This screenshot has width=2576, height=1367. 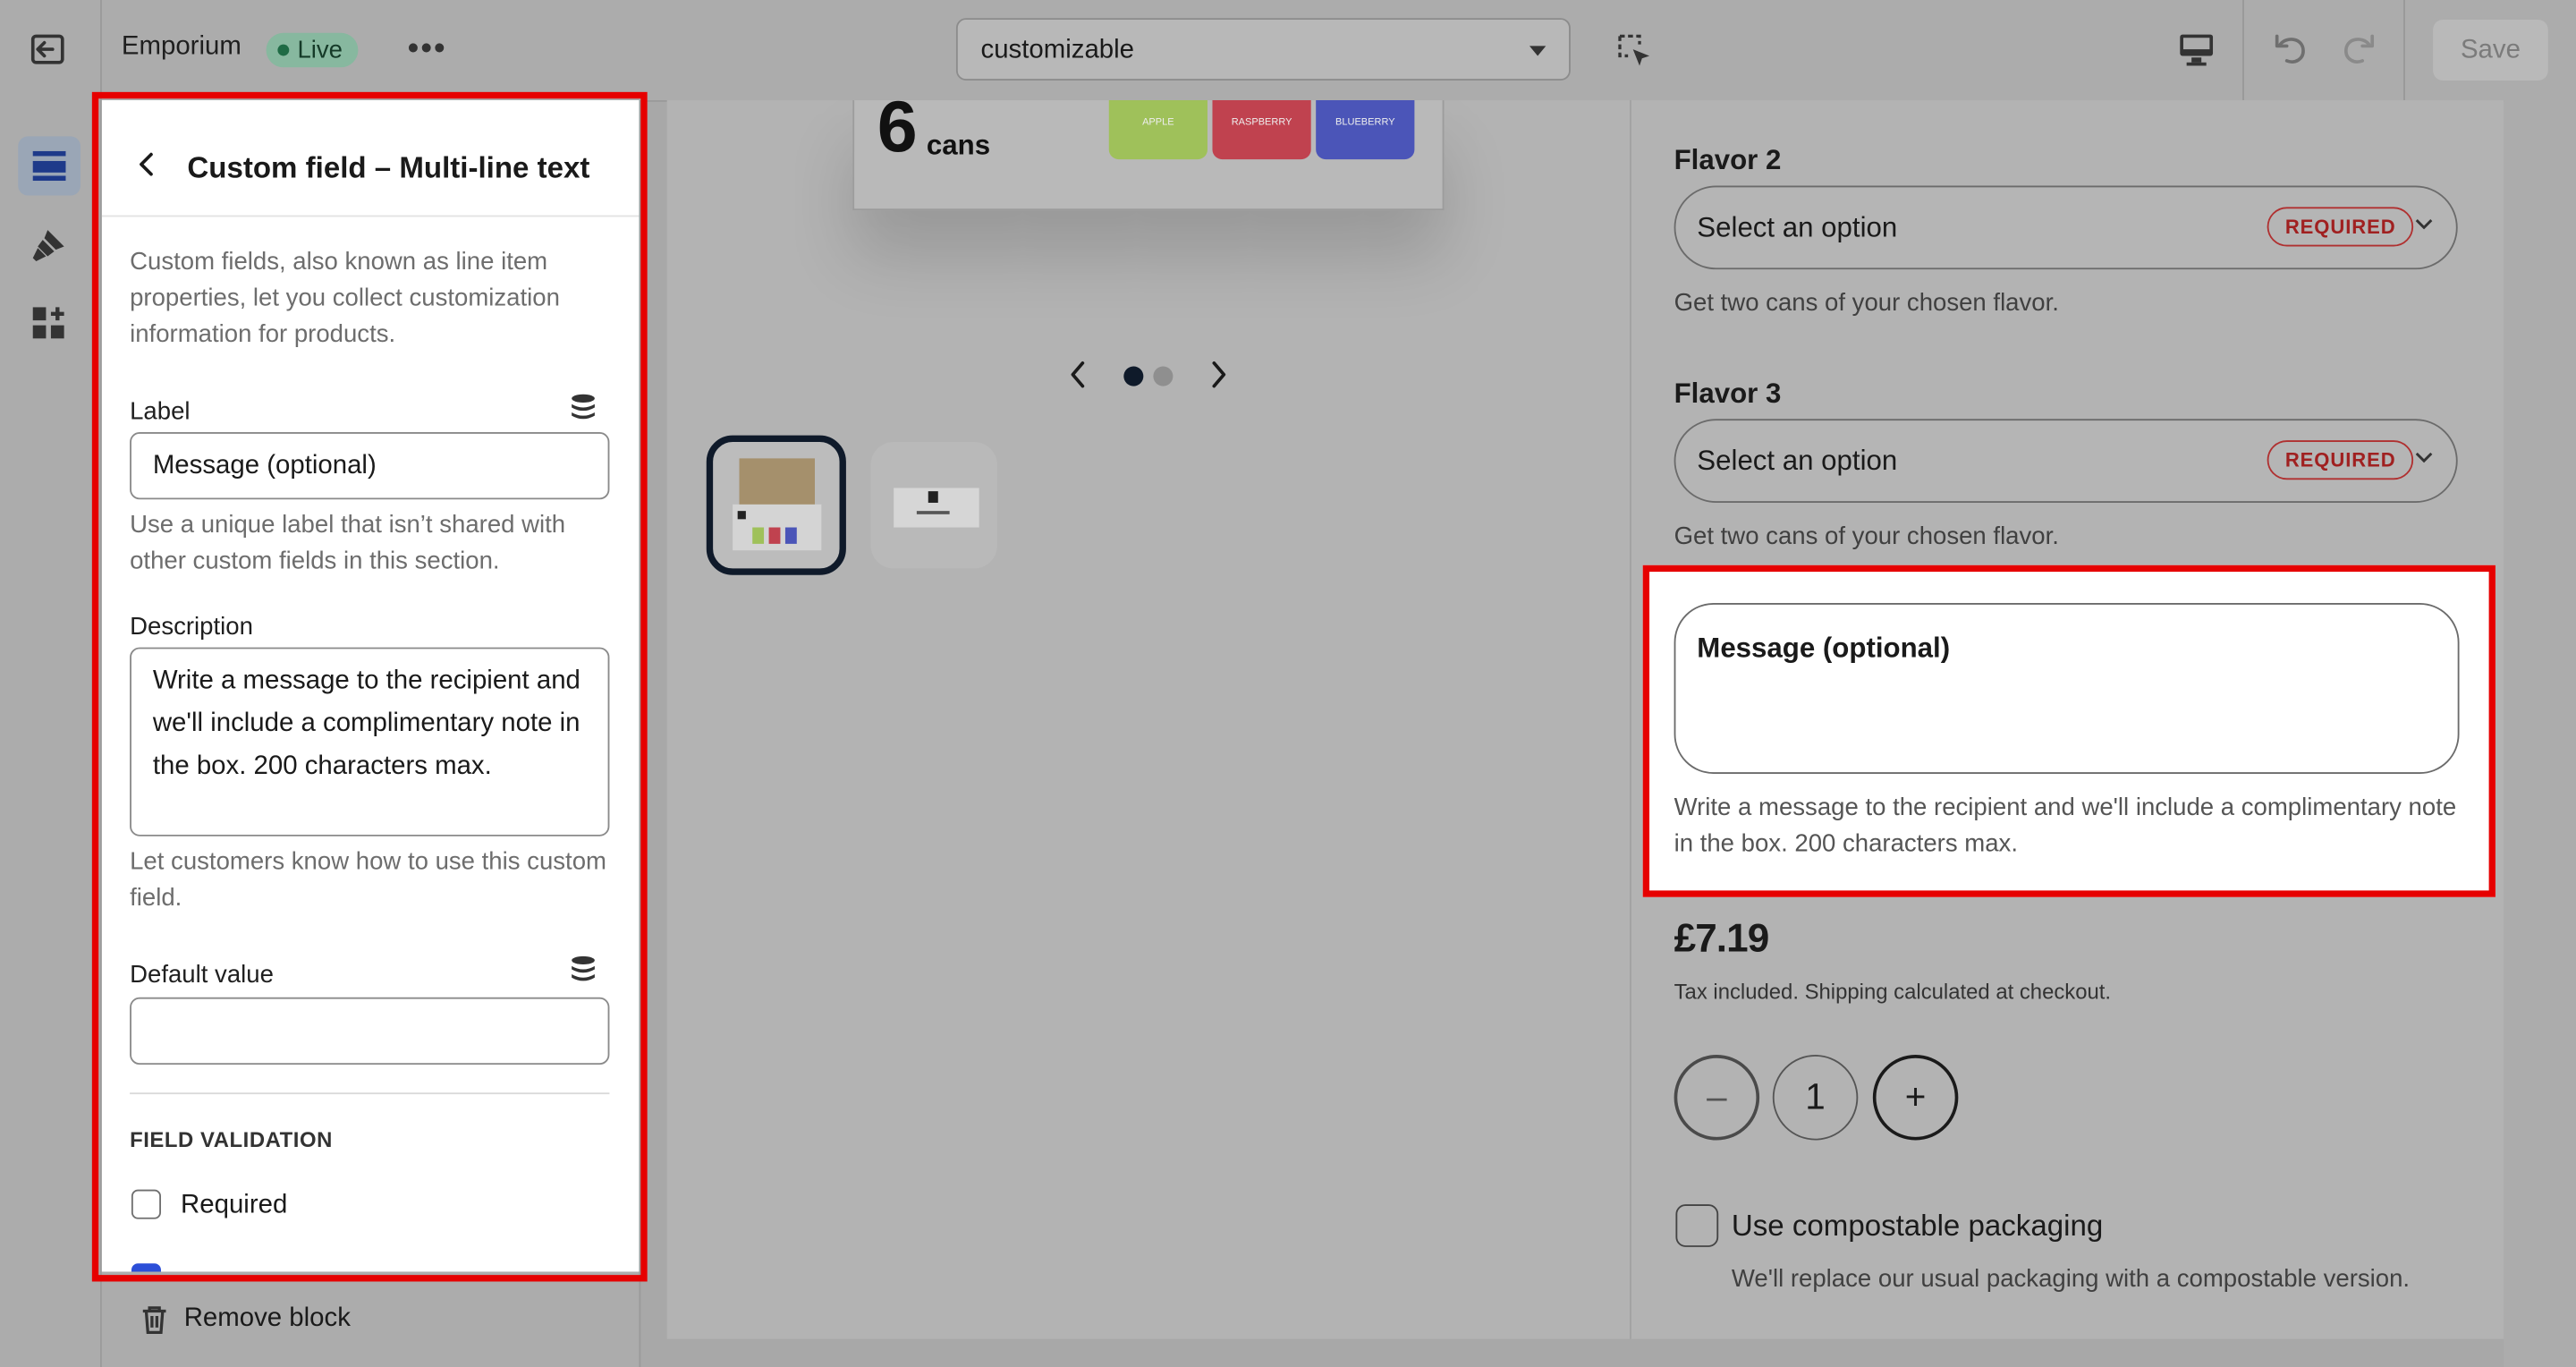 I want to click on product-image: 6 cans APPLE RASPBERRY BLUEBERRY, so click(x=1148, y=155).